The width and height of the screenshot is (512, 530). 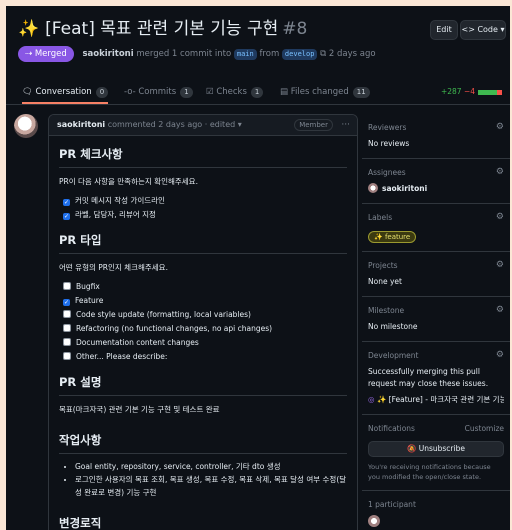 What do you see at coordinates (203, 343) in the screenshot?
I see `checklist-item: Documentation content changes` at bounding box center [203, 343].